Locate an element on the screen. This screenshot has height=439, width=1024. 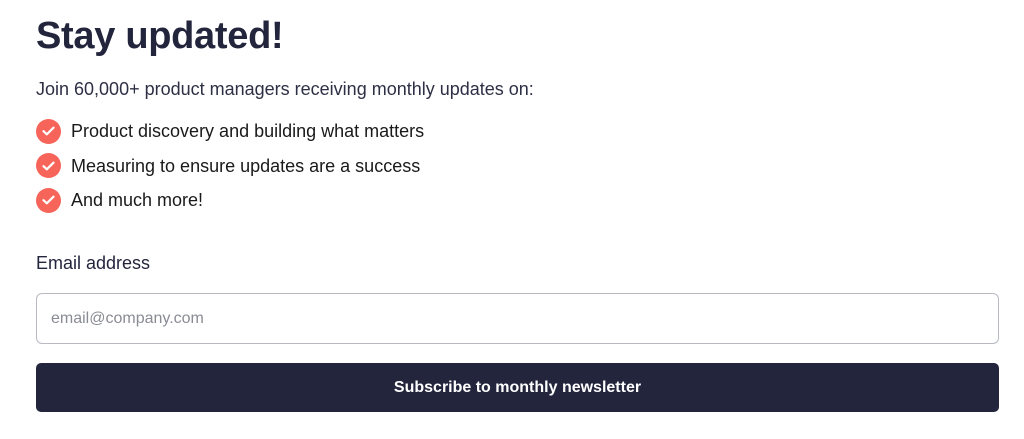
email-label: Email address is located at coordinates (93, 263).